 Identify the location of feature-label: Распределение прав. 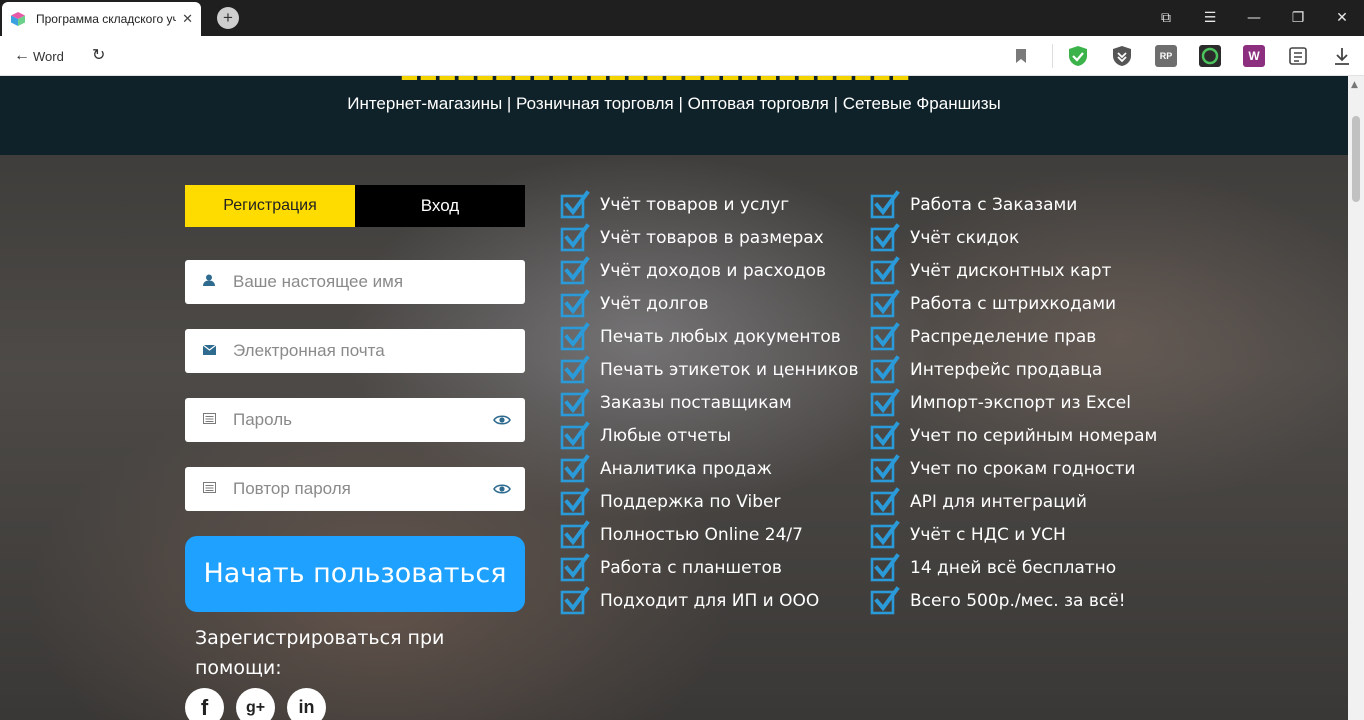
(1003, 336).